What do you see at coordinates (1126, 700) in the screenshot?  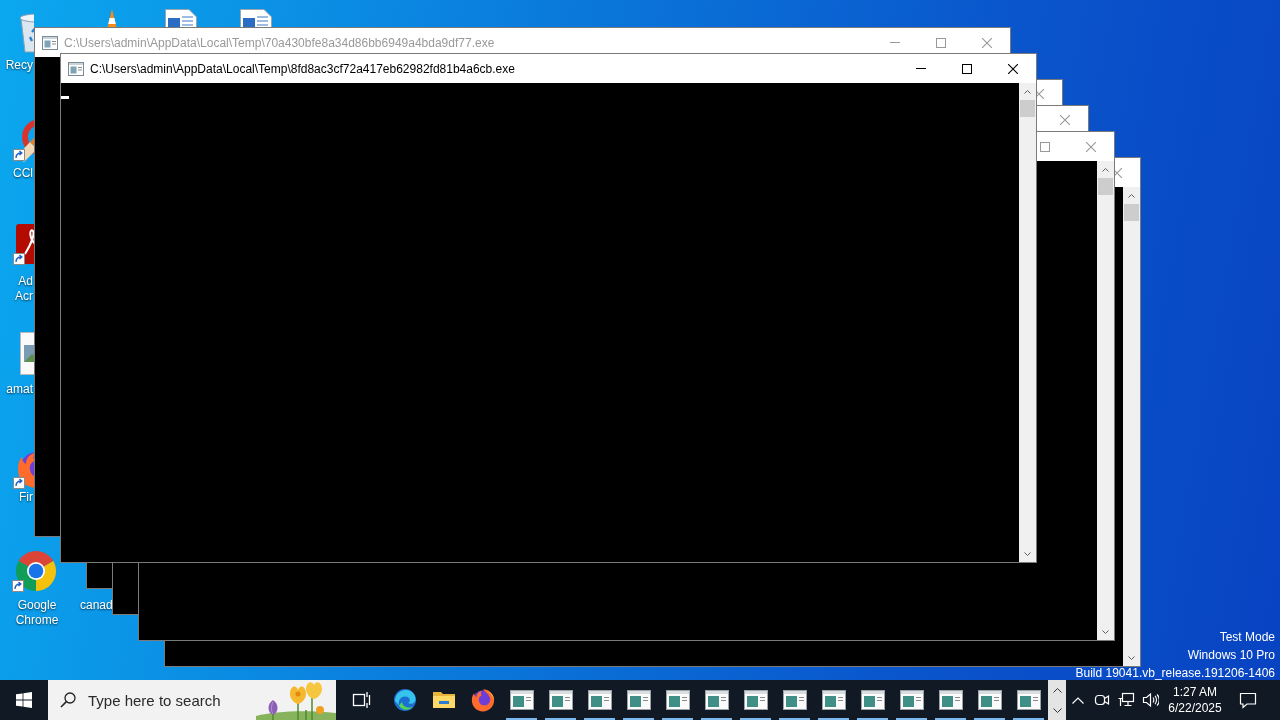 I see `network-monitor-icon` at bounding box center [1126, 700].